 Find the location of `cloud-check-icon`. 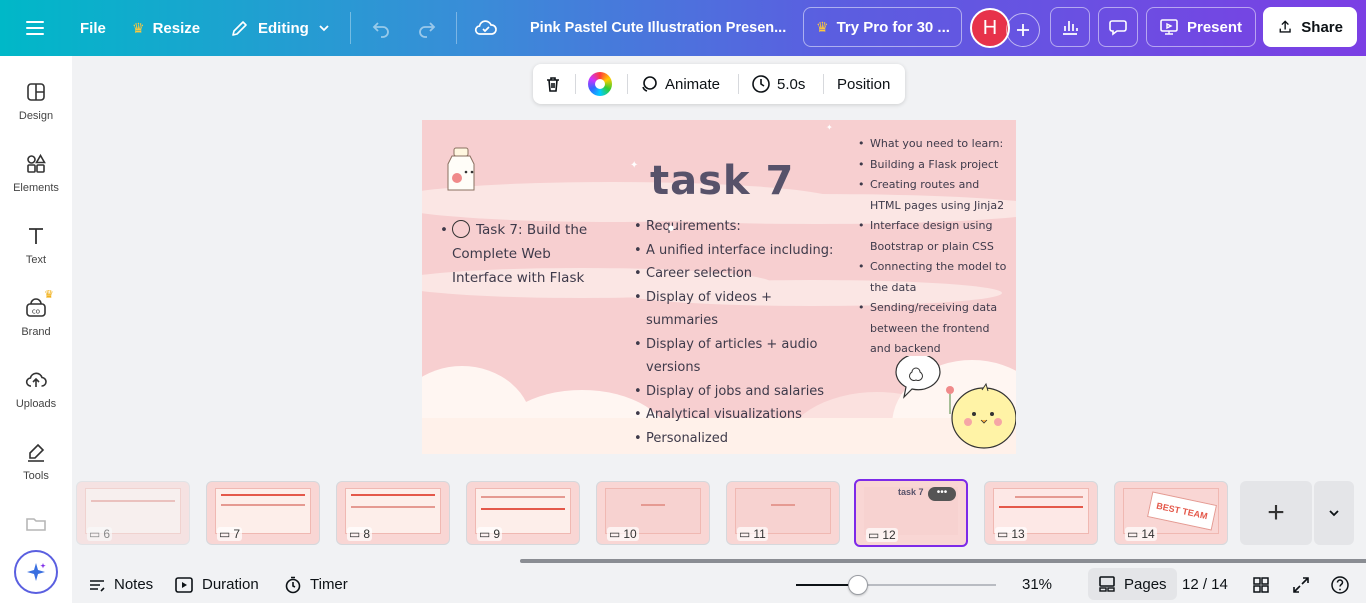

cloud-check-icon is located at coordinates (485, 27).